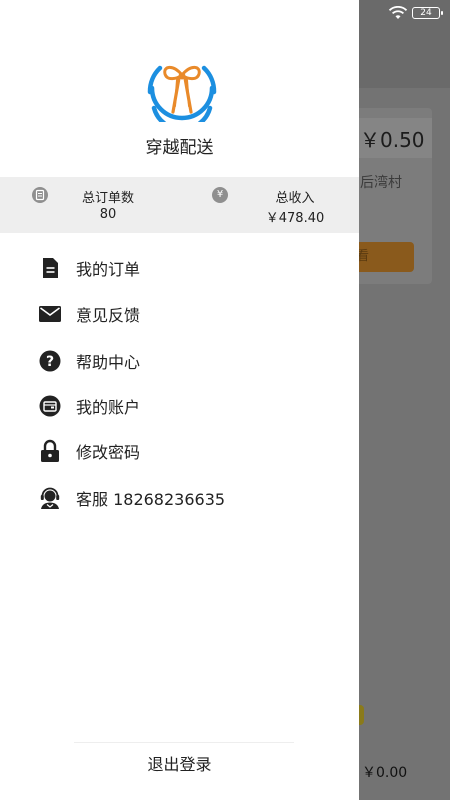 The width and height of the screenshot is (450, 800). I want to click on total-orders-value: 80, so click(108, 214).